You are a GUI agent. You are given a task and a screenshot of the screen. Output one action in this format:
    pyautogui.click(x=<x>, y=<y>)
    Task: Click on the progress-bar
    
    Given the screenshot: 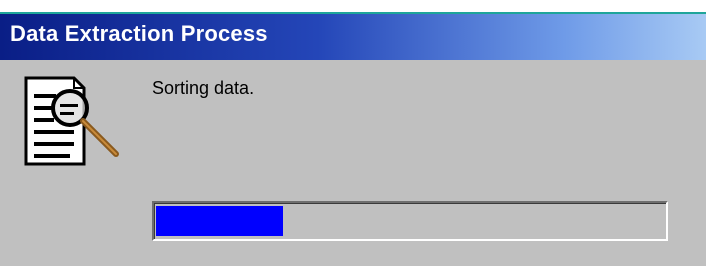 What is the action you would take?
    pyautogui.click(x=410, y=221)
    